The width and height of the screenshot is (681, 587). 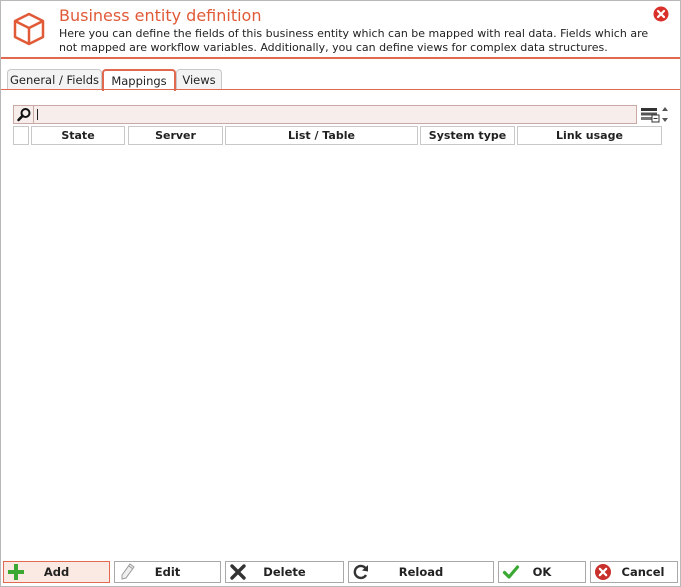 I want to click on tab-general-fields: General / Fields, so click(x=54, y=79).